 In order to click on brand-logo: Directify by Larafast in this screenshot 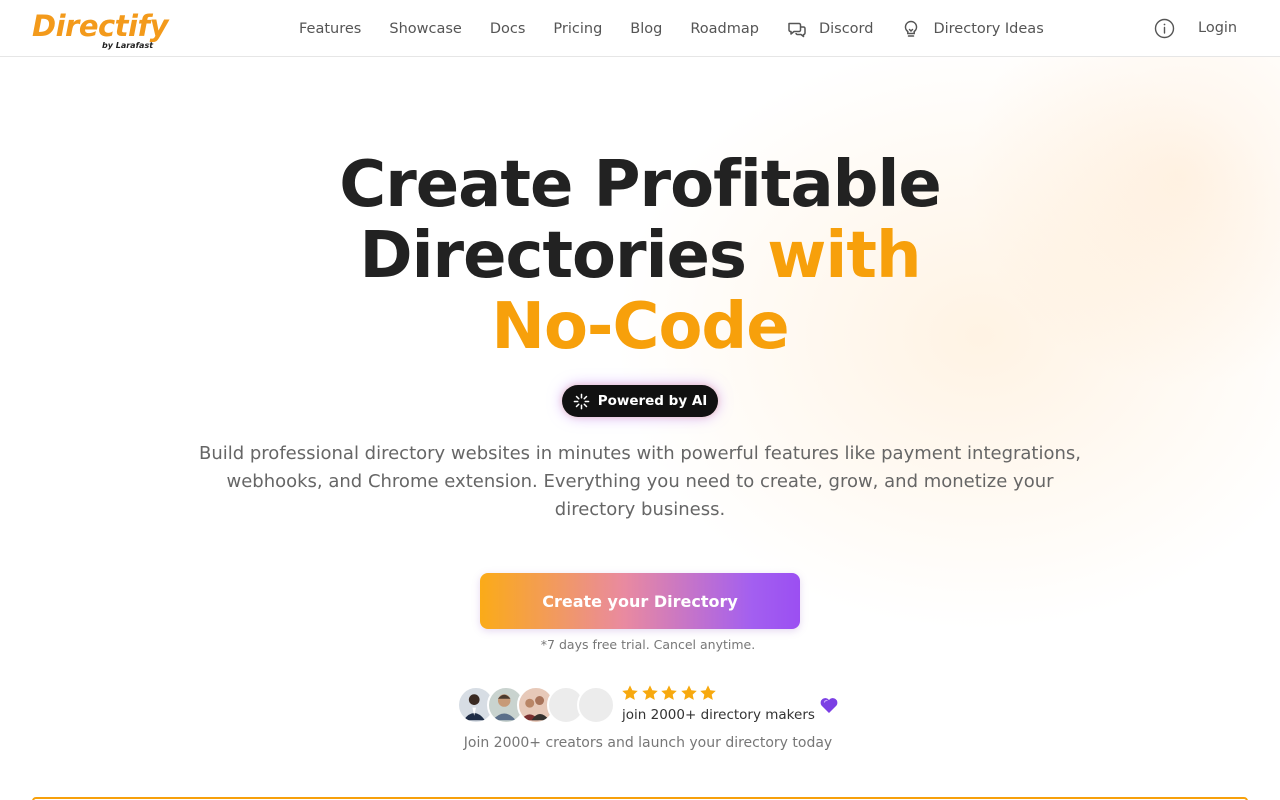, I will do `click(107, 30)`.